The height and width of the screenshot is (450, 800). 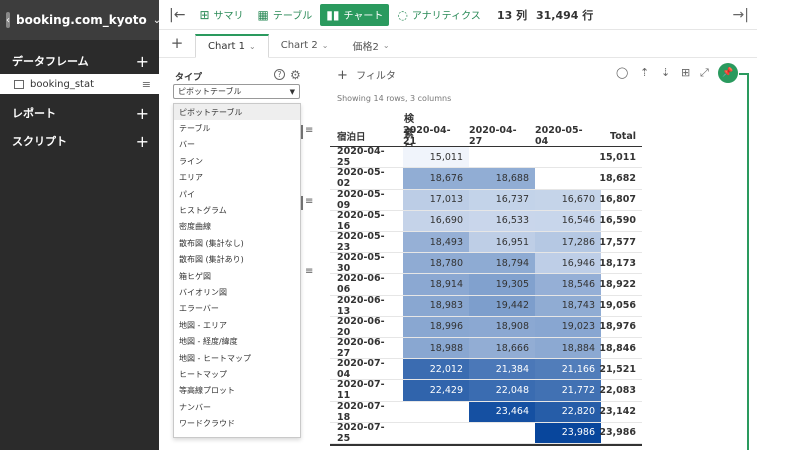 What do you see at coordinates (237, 210) in the screenshot?
I see `dropdown-item: ヒストグラム` at bounding box center [237, 210].